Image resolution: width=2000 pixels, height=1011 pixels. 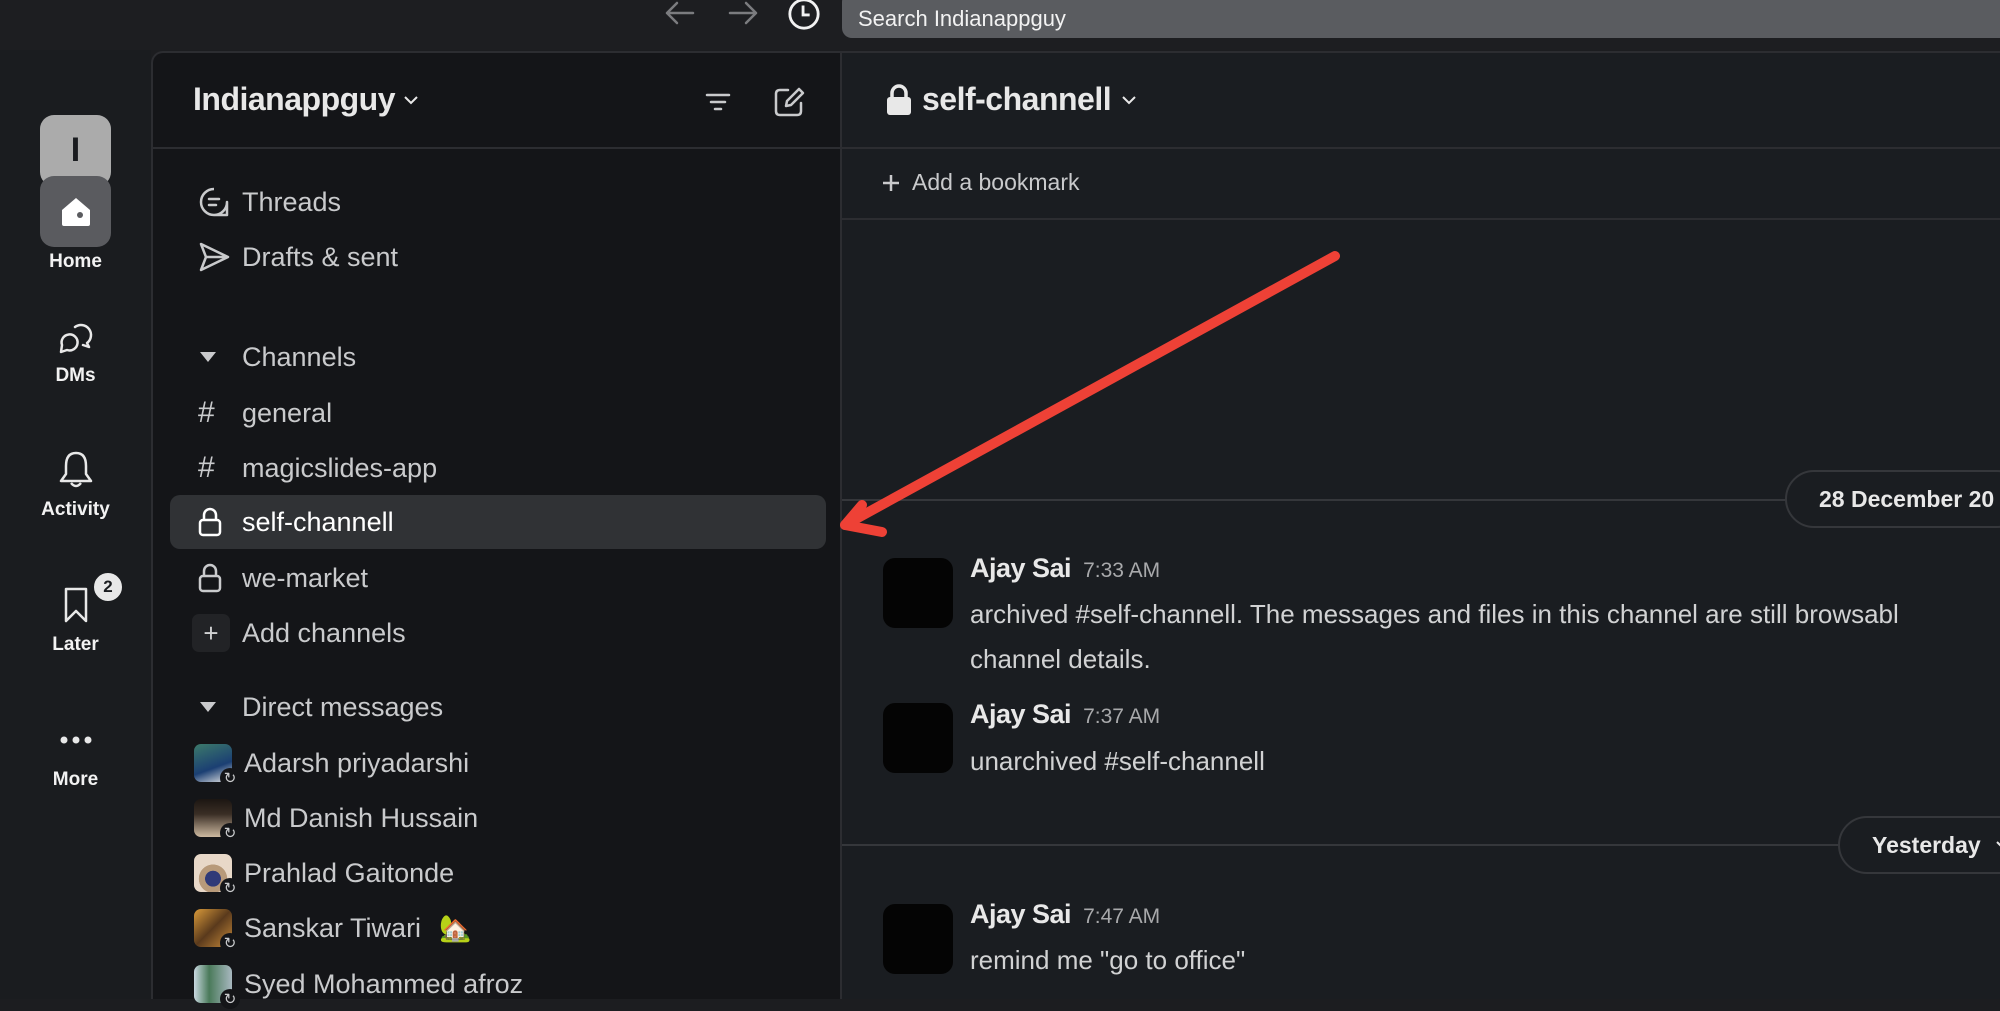 I want to click on dm-section-label: Direct messages, so click(x=343, y=706).